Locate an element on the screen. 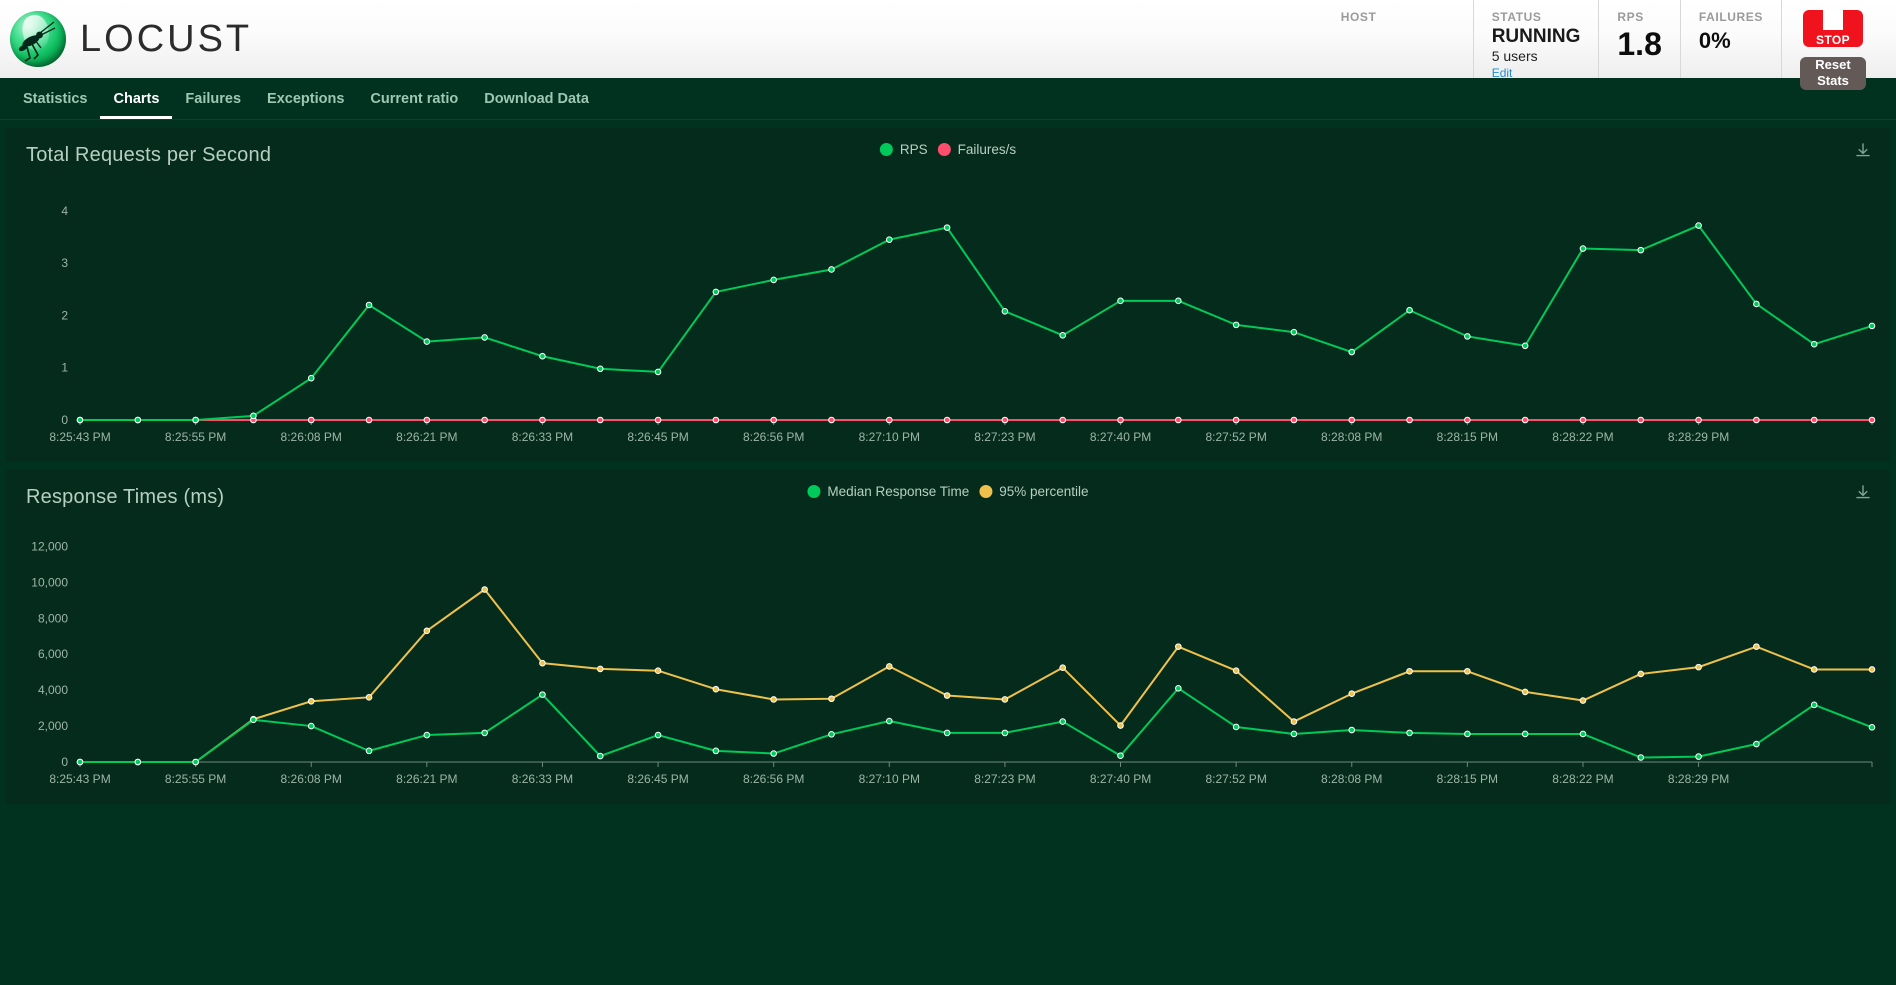 This screenshot has width=1896, height=985. edit-link: Edit is located at coordinates (1536, 73).